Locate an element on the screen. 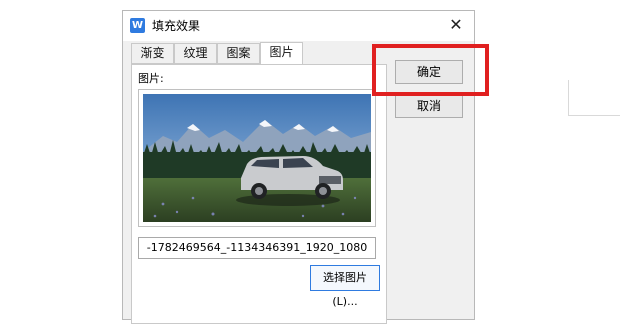 This screenshot has width=620, height=324. tab-pattern: 图案 is located at coordinates (238, 53).